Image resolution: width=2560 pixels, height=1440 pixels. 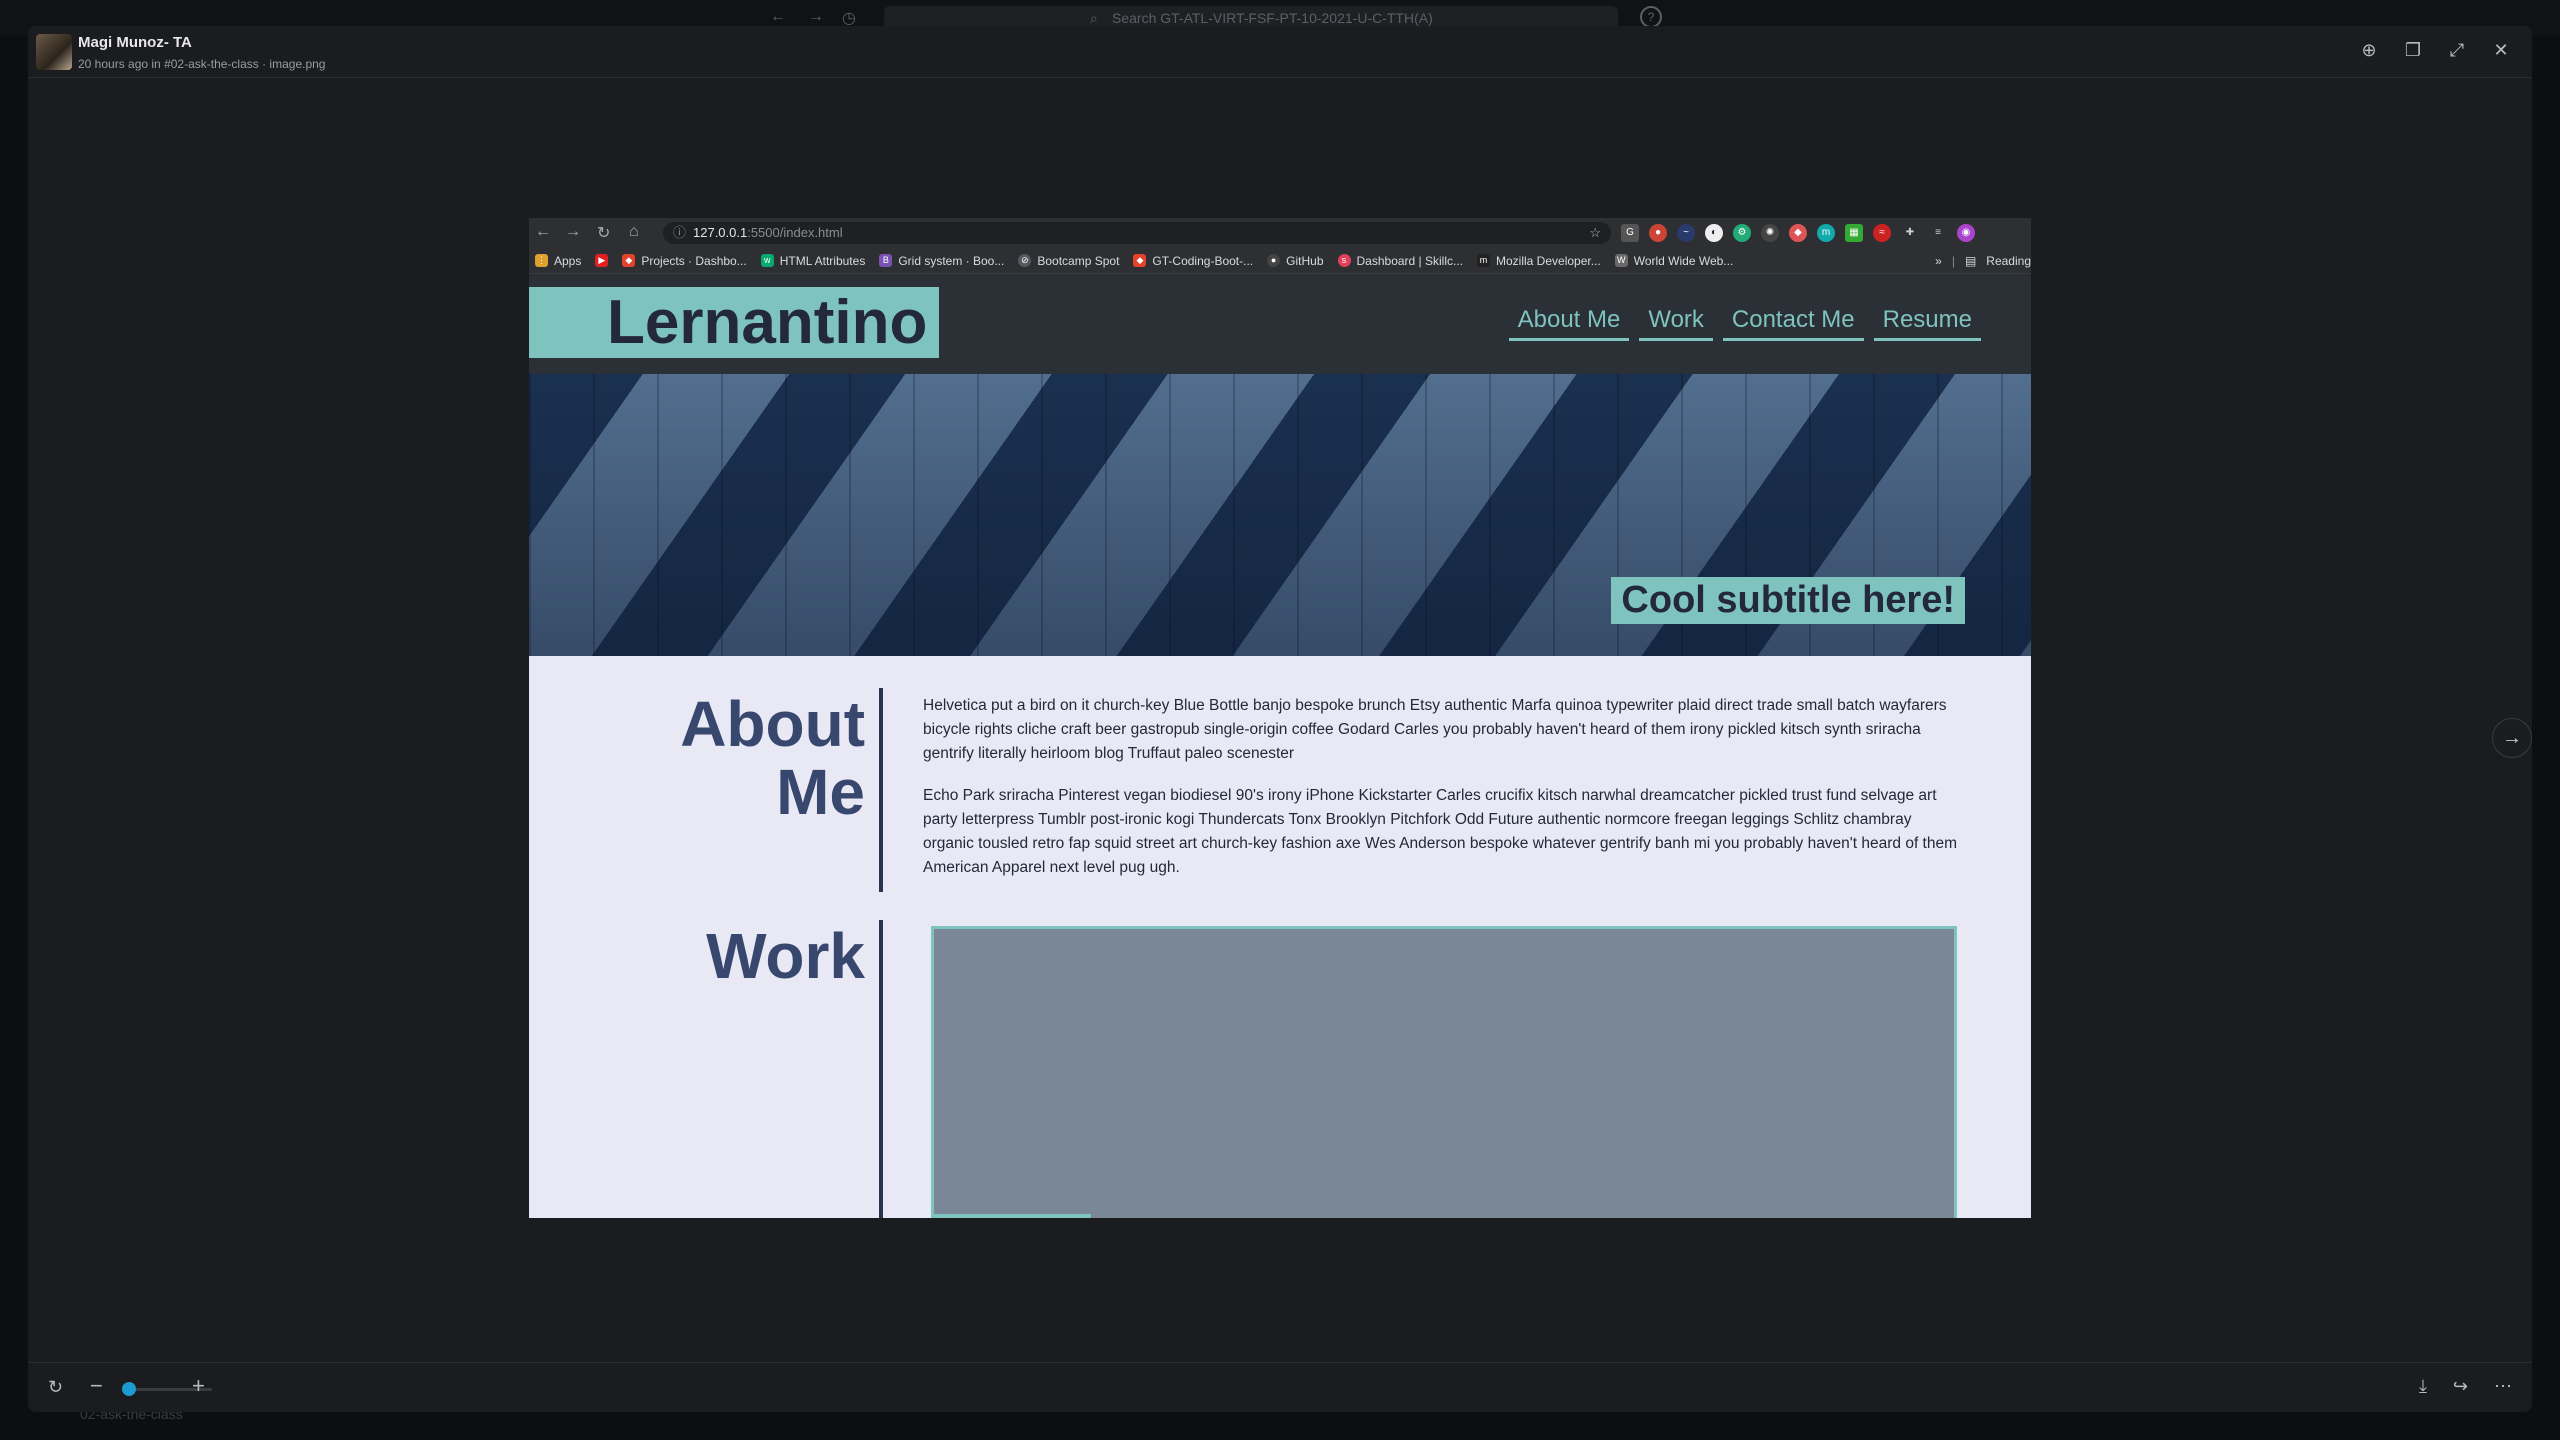 What do you see at coordinates (2460, 1386) in the screenshot?
I see `share-icon: ↪` at bounding box center [2460, 1386].